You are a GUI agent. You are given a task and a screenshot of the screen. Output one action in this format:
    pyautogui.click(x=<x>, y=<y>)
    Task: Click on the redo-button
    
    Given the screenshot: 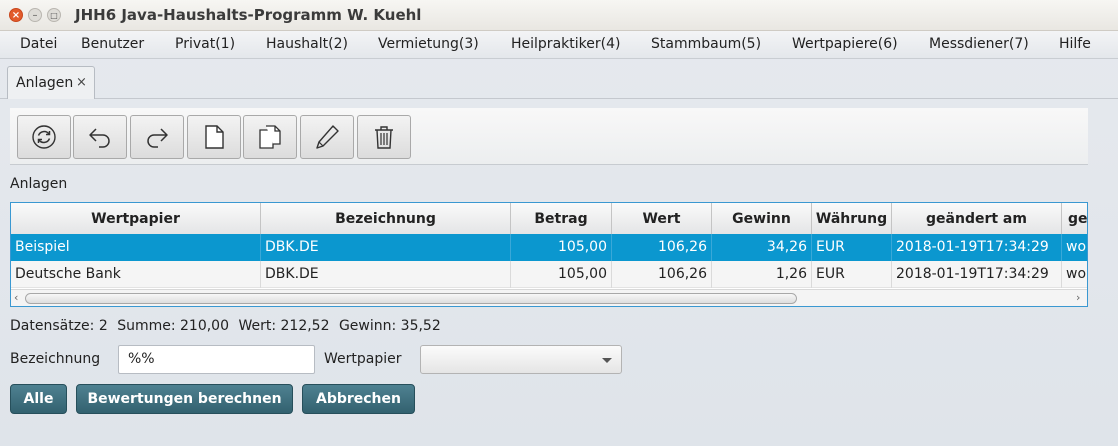 What is the action you would take?
    pyautogui.click(x=157, y=137)
    